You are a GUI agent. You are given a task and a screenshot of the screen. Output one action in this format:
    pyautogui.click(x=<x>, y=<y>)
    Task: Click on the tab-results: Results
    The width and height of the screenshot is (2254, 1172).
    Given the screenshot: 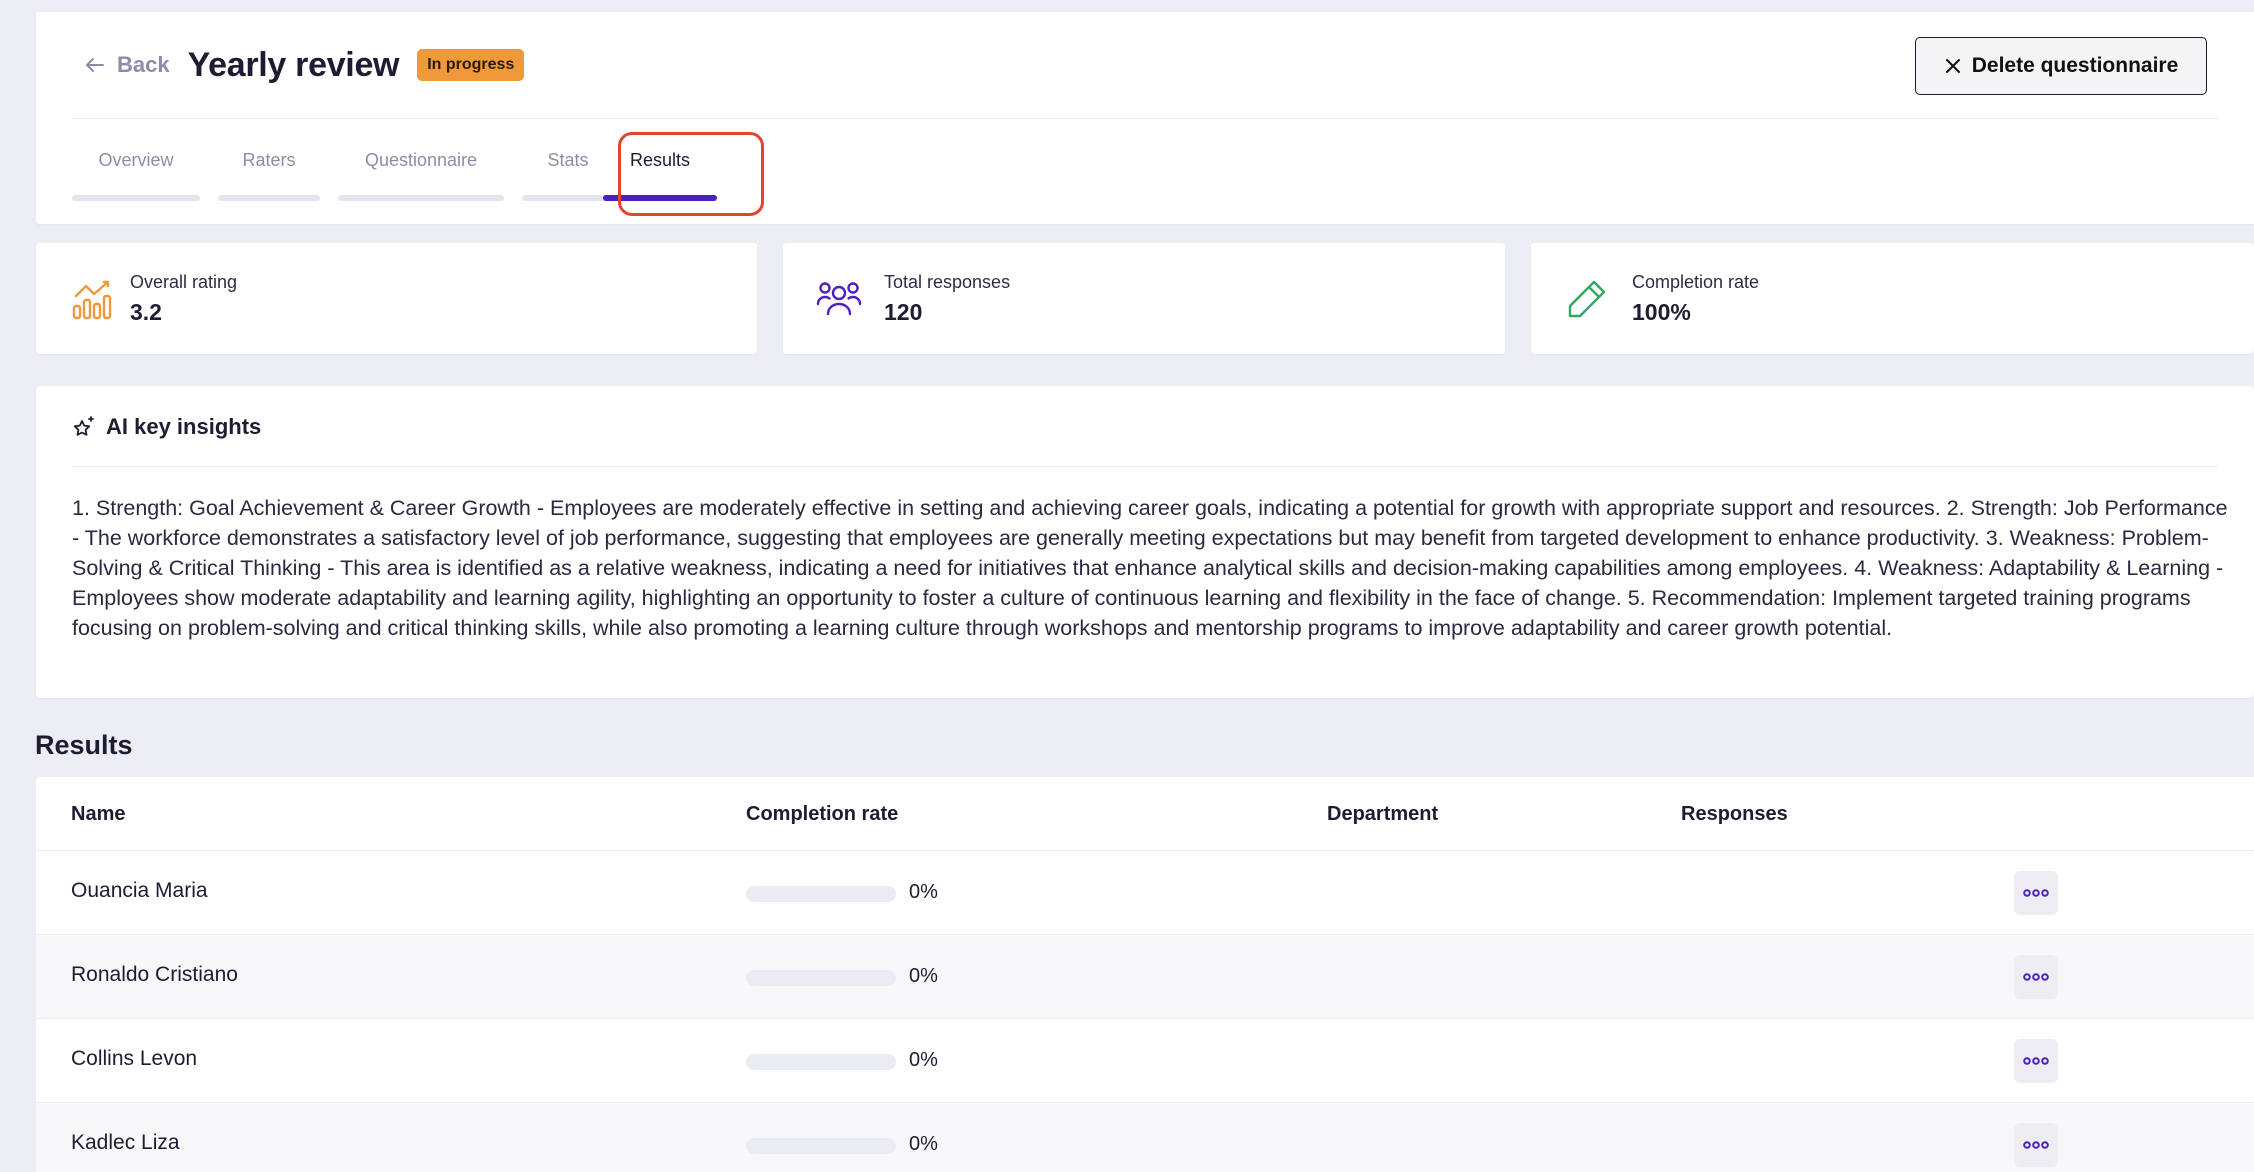 What is the action you would take?
    pyautogui.click(x=660, y=172)
    